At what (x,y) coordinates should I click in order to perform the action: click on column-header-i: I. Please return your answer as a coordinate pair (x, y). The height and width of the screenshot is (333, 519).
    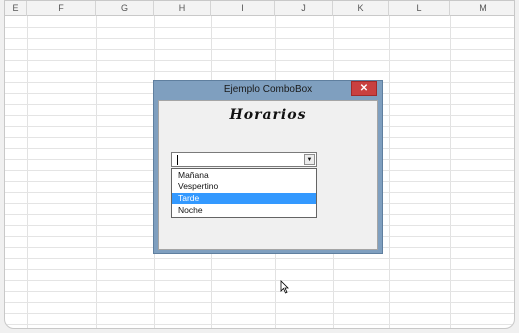
    Looking at the image, I should click on (243, 8).